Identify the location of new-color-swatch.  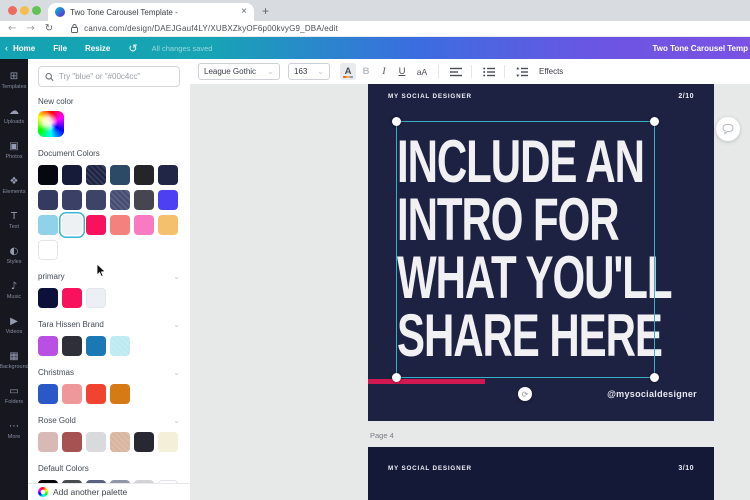
(51, 124).